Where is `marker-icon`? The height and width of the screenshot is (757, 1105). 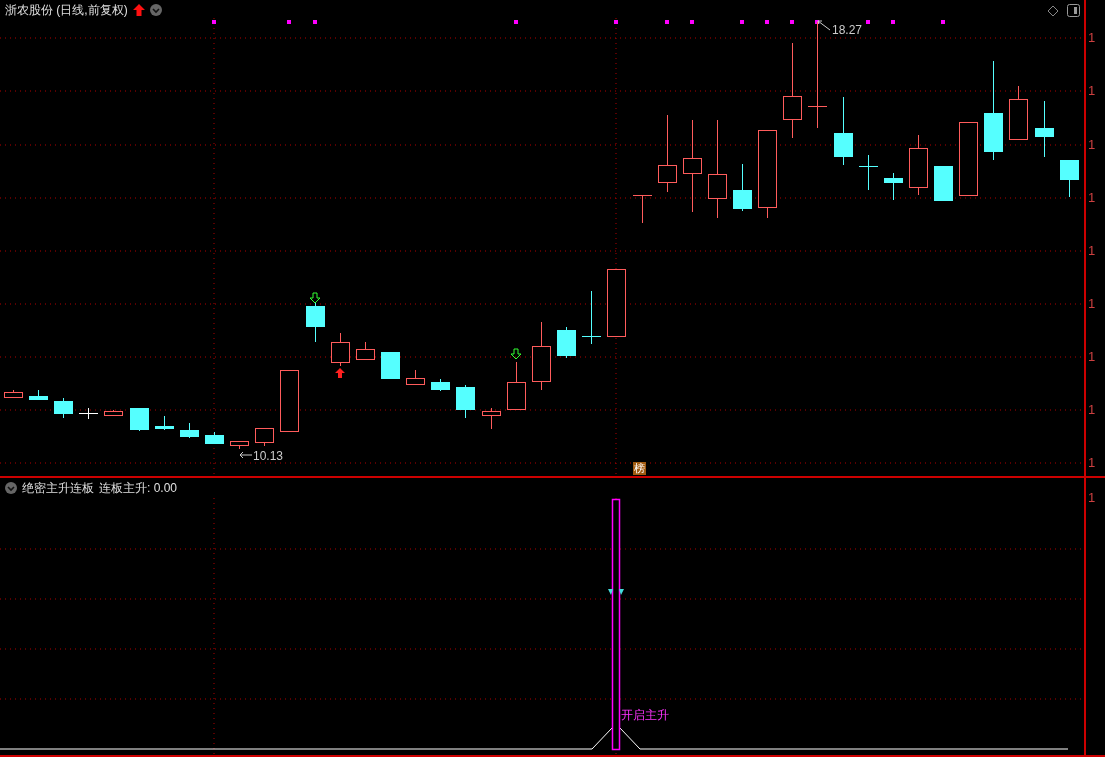 marker-icon is located at coordinates (616, 592).